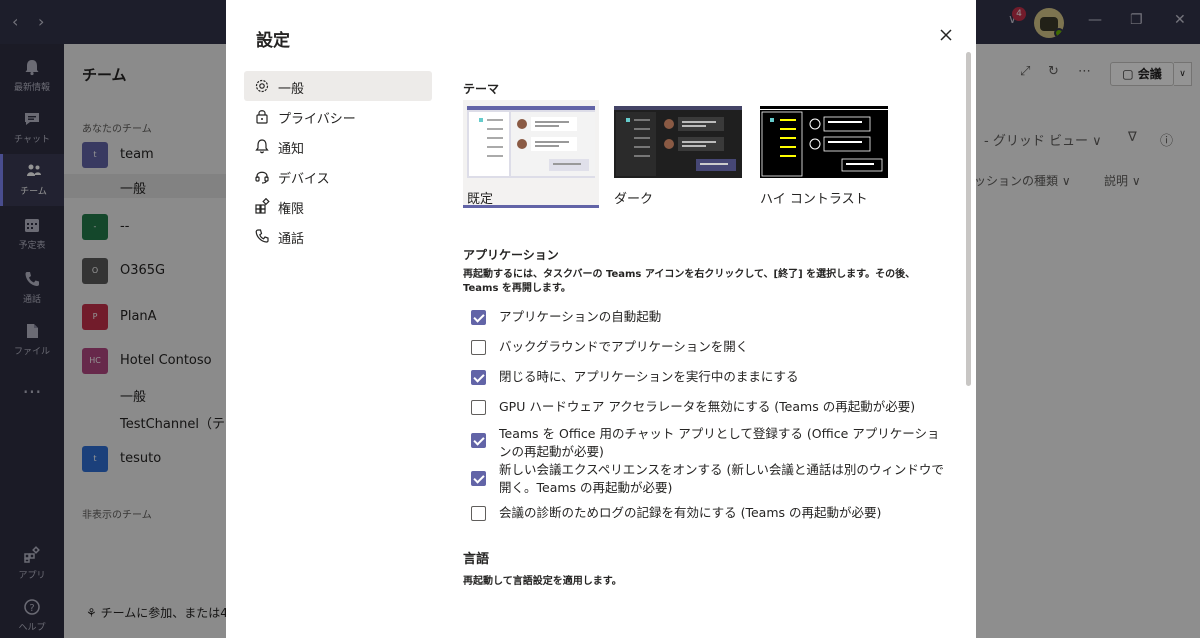 The height and width of the screenshot is (638, 1200). Describe the element at coordinates (946, 35) in the screenshot. I see `close-icon` at that location.